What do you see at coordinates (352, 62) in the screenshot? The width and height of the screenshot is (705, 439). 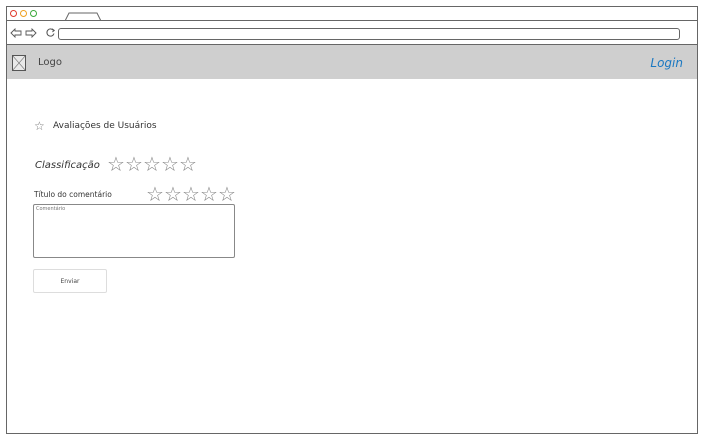 I see `site-header: Logo Login` at bounding box center [352, 62].